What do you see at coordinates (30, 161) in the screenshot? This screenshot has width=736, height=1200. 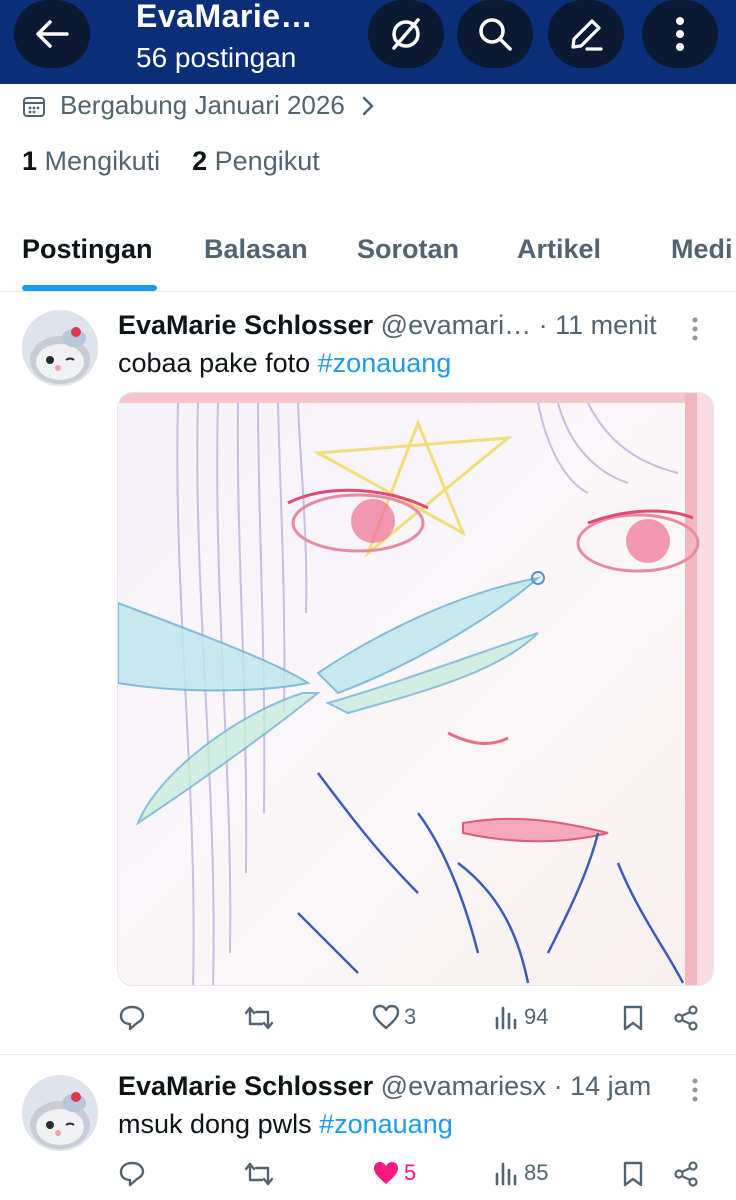 I see `following-count: 1` at bounding box center [30, 161].